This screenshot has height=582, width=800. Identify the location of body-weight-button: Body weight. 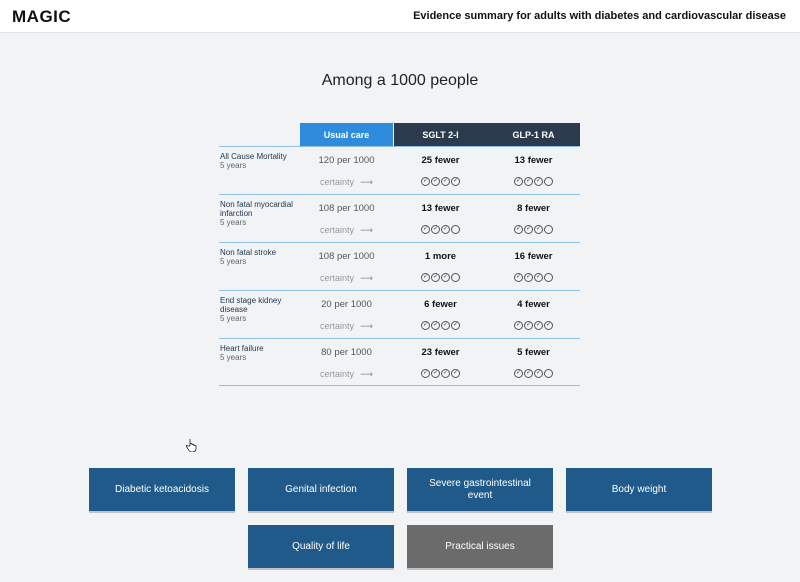
(639, 489).